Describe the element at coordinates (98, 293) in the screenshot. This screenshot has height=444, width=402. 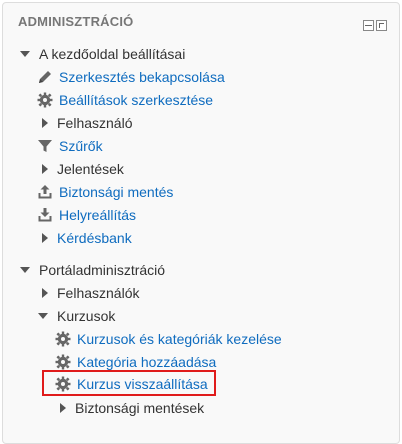
I see `tree-node-label: Felhasználók` at that location.